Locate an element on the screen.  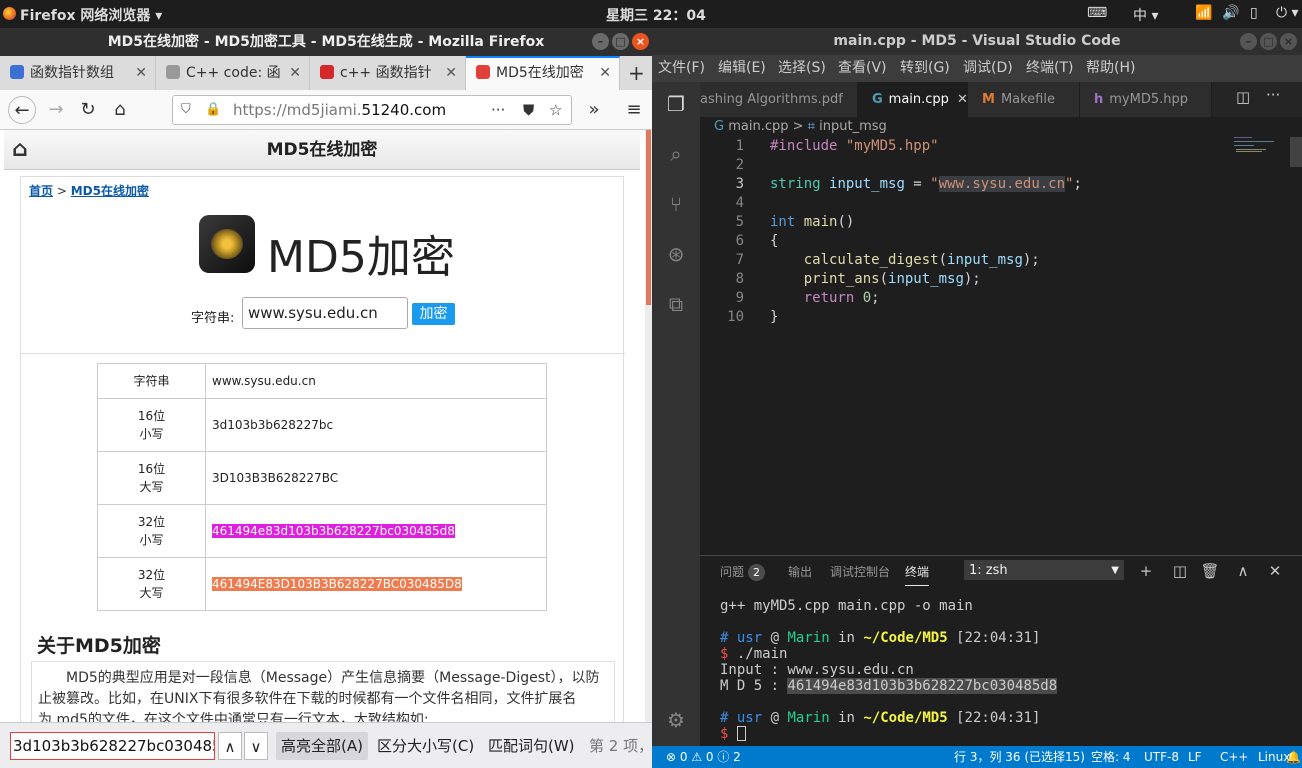
breadcrumb-current-link: MD5在线加密 is located at coordinates (110, 191).